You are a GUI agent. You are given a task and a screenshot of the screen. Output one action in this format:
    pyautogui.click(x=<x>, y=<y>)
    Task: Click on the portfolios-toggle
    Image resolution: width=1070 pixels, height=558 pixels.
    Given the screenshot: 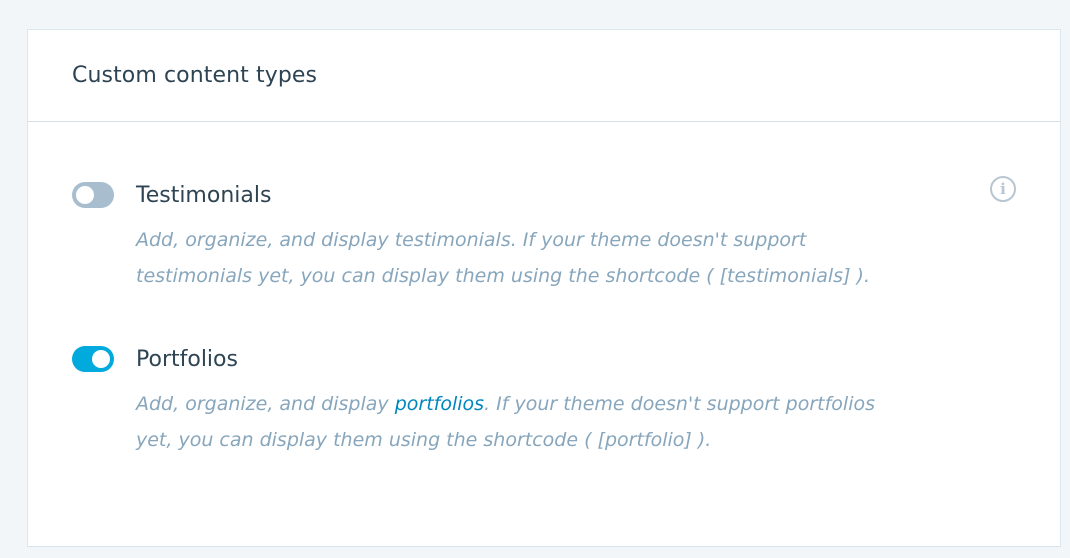 What is the action you would take?
    pyautogui.click(x=93, y=359)
    